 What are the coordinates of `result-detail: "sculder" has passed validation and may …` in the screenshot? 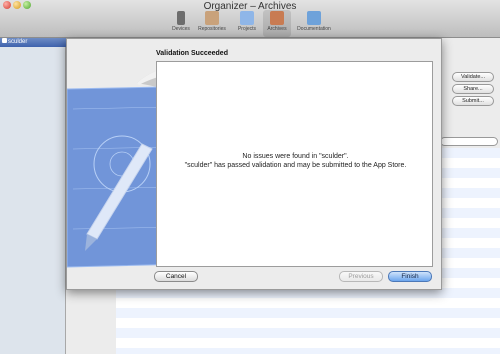 It's located at (295, 165).